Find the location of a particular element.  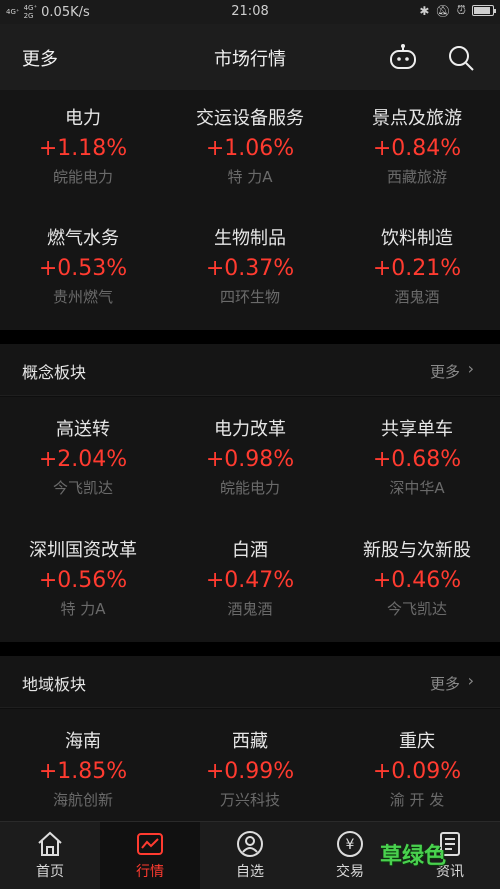

sector-change: +0.68% is located at coordinates (417, 459).